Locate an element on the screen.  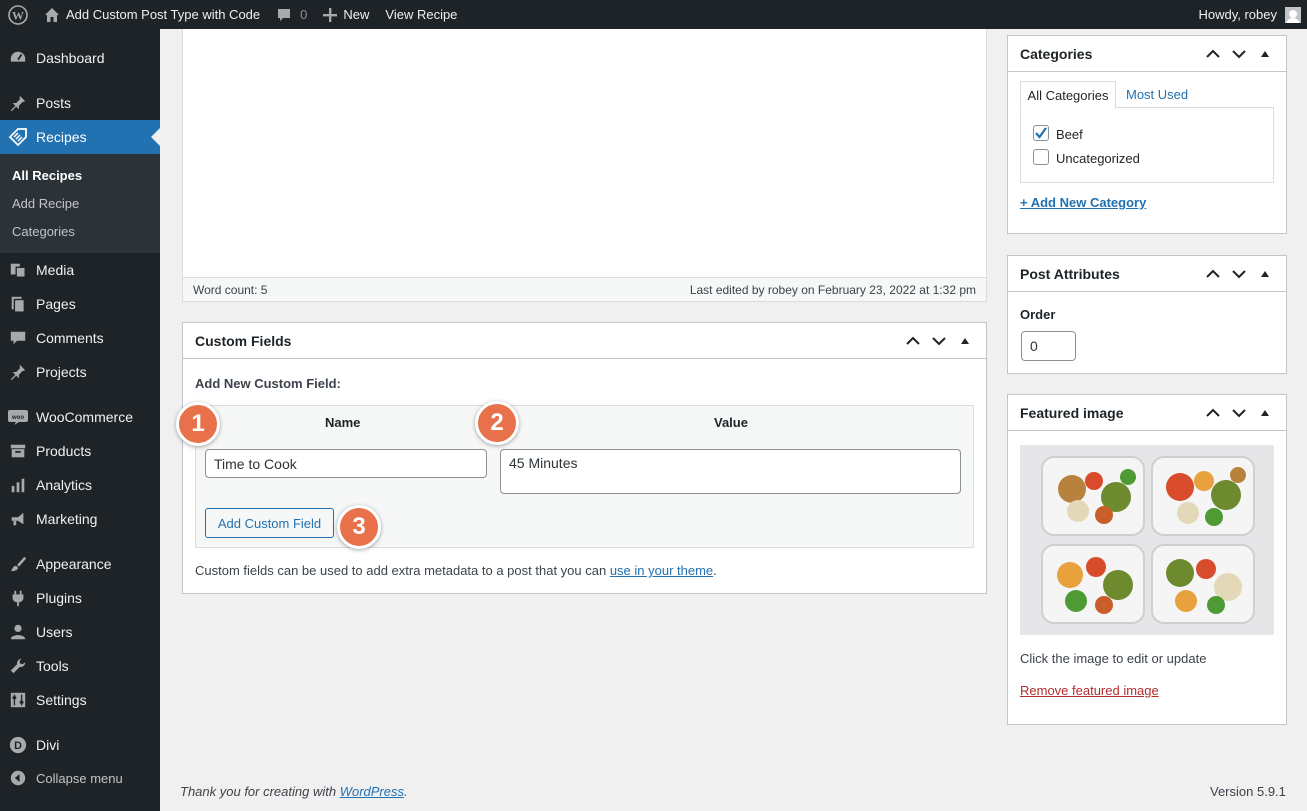
media-icon is located at coordinates (18, 270).